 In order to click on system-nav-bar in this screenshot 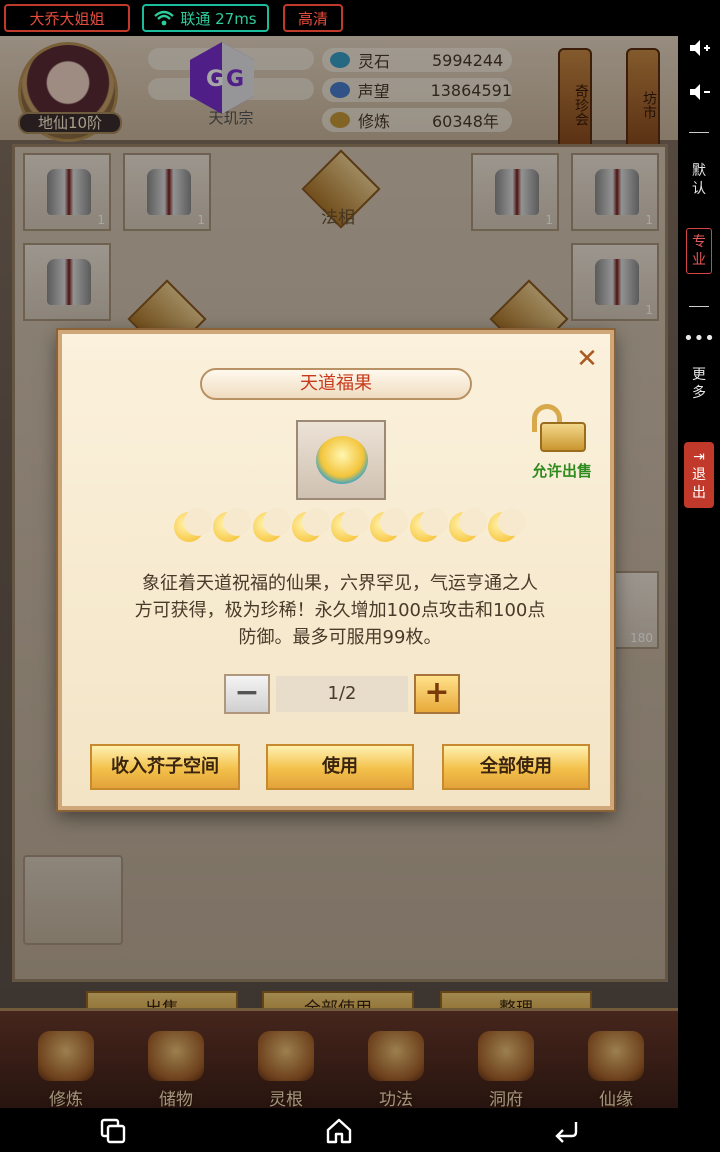, I will do `click(360, 1130)`.